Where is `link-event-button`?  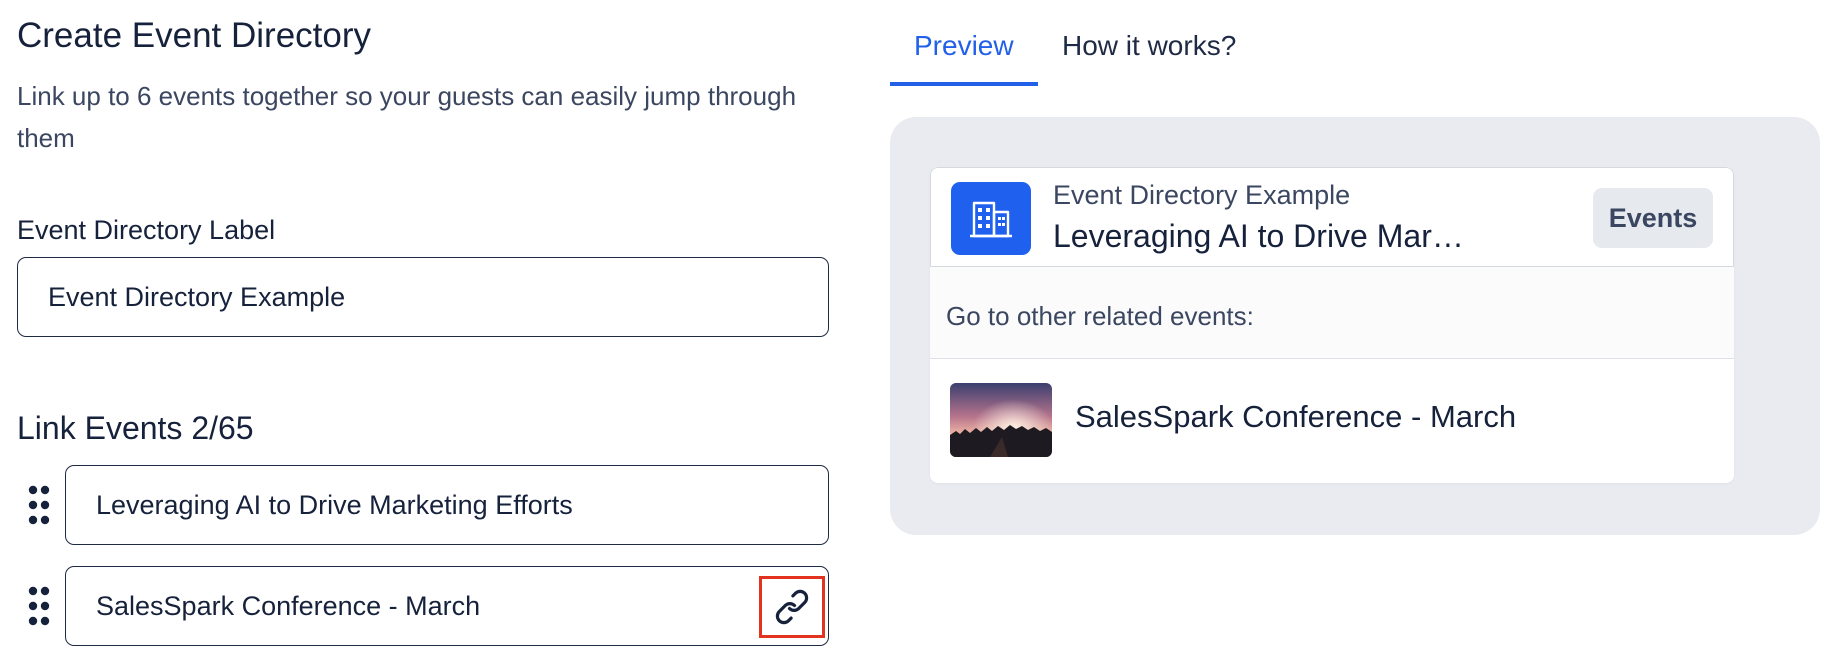
link-event-button is located at coordinates (792, 607).